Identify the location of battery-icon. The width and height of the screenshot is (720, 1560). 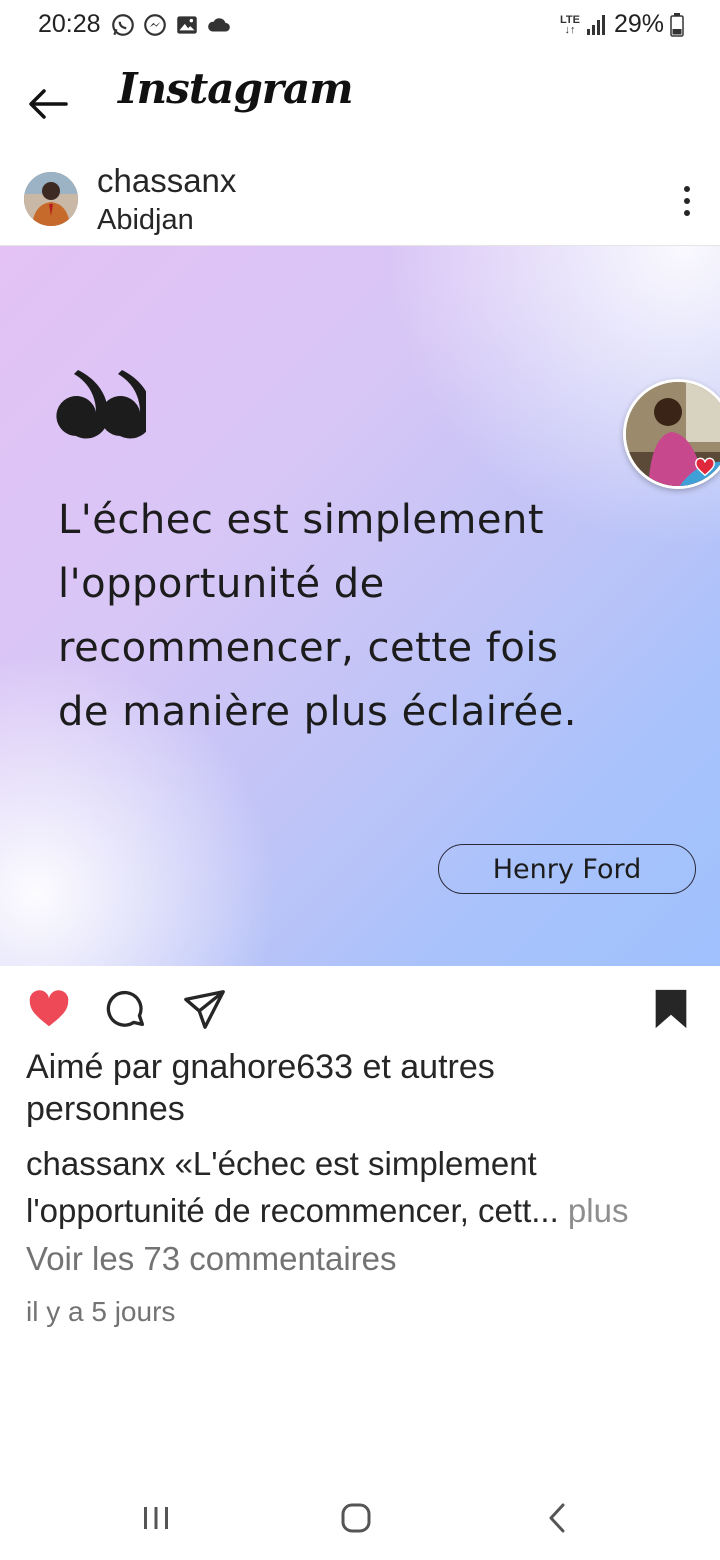
(677, 24).